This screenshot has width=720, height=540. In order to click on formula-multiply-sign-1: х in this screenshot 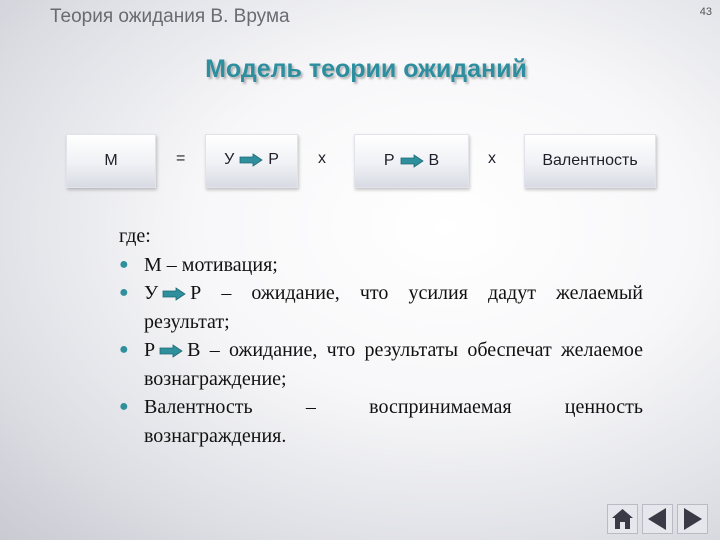, I will do `click(322, 158)`.